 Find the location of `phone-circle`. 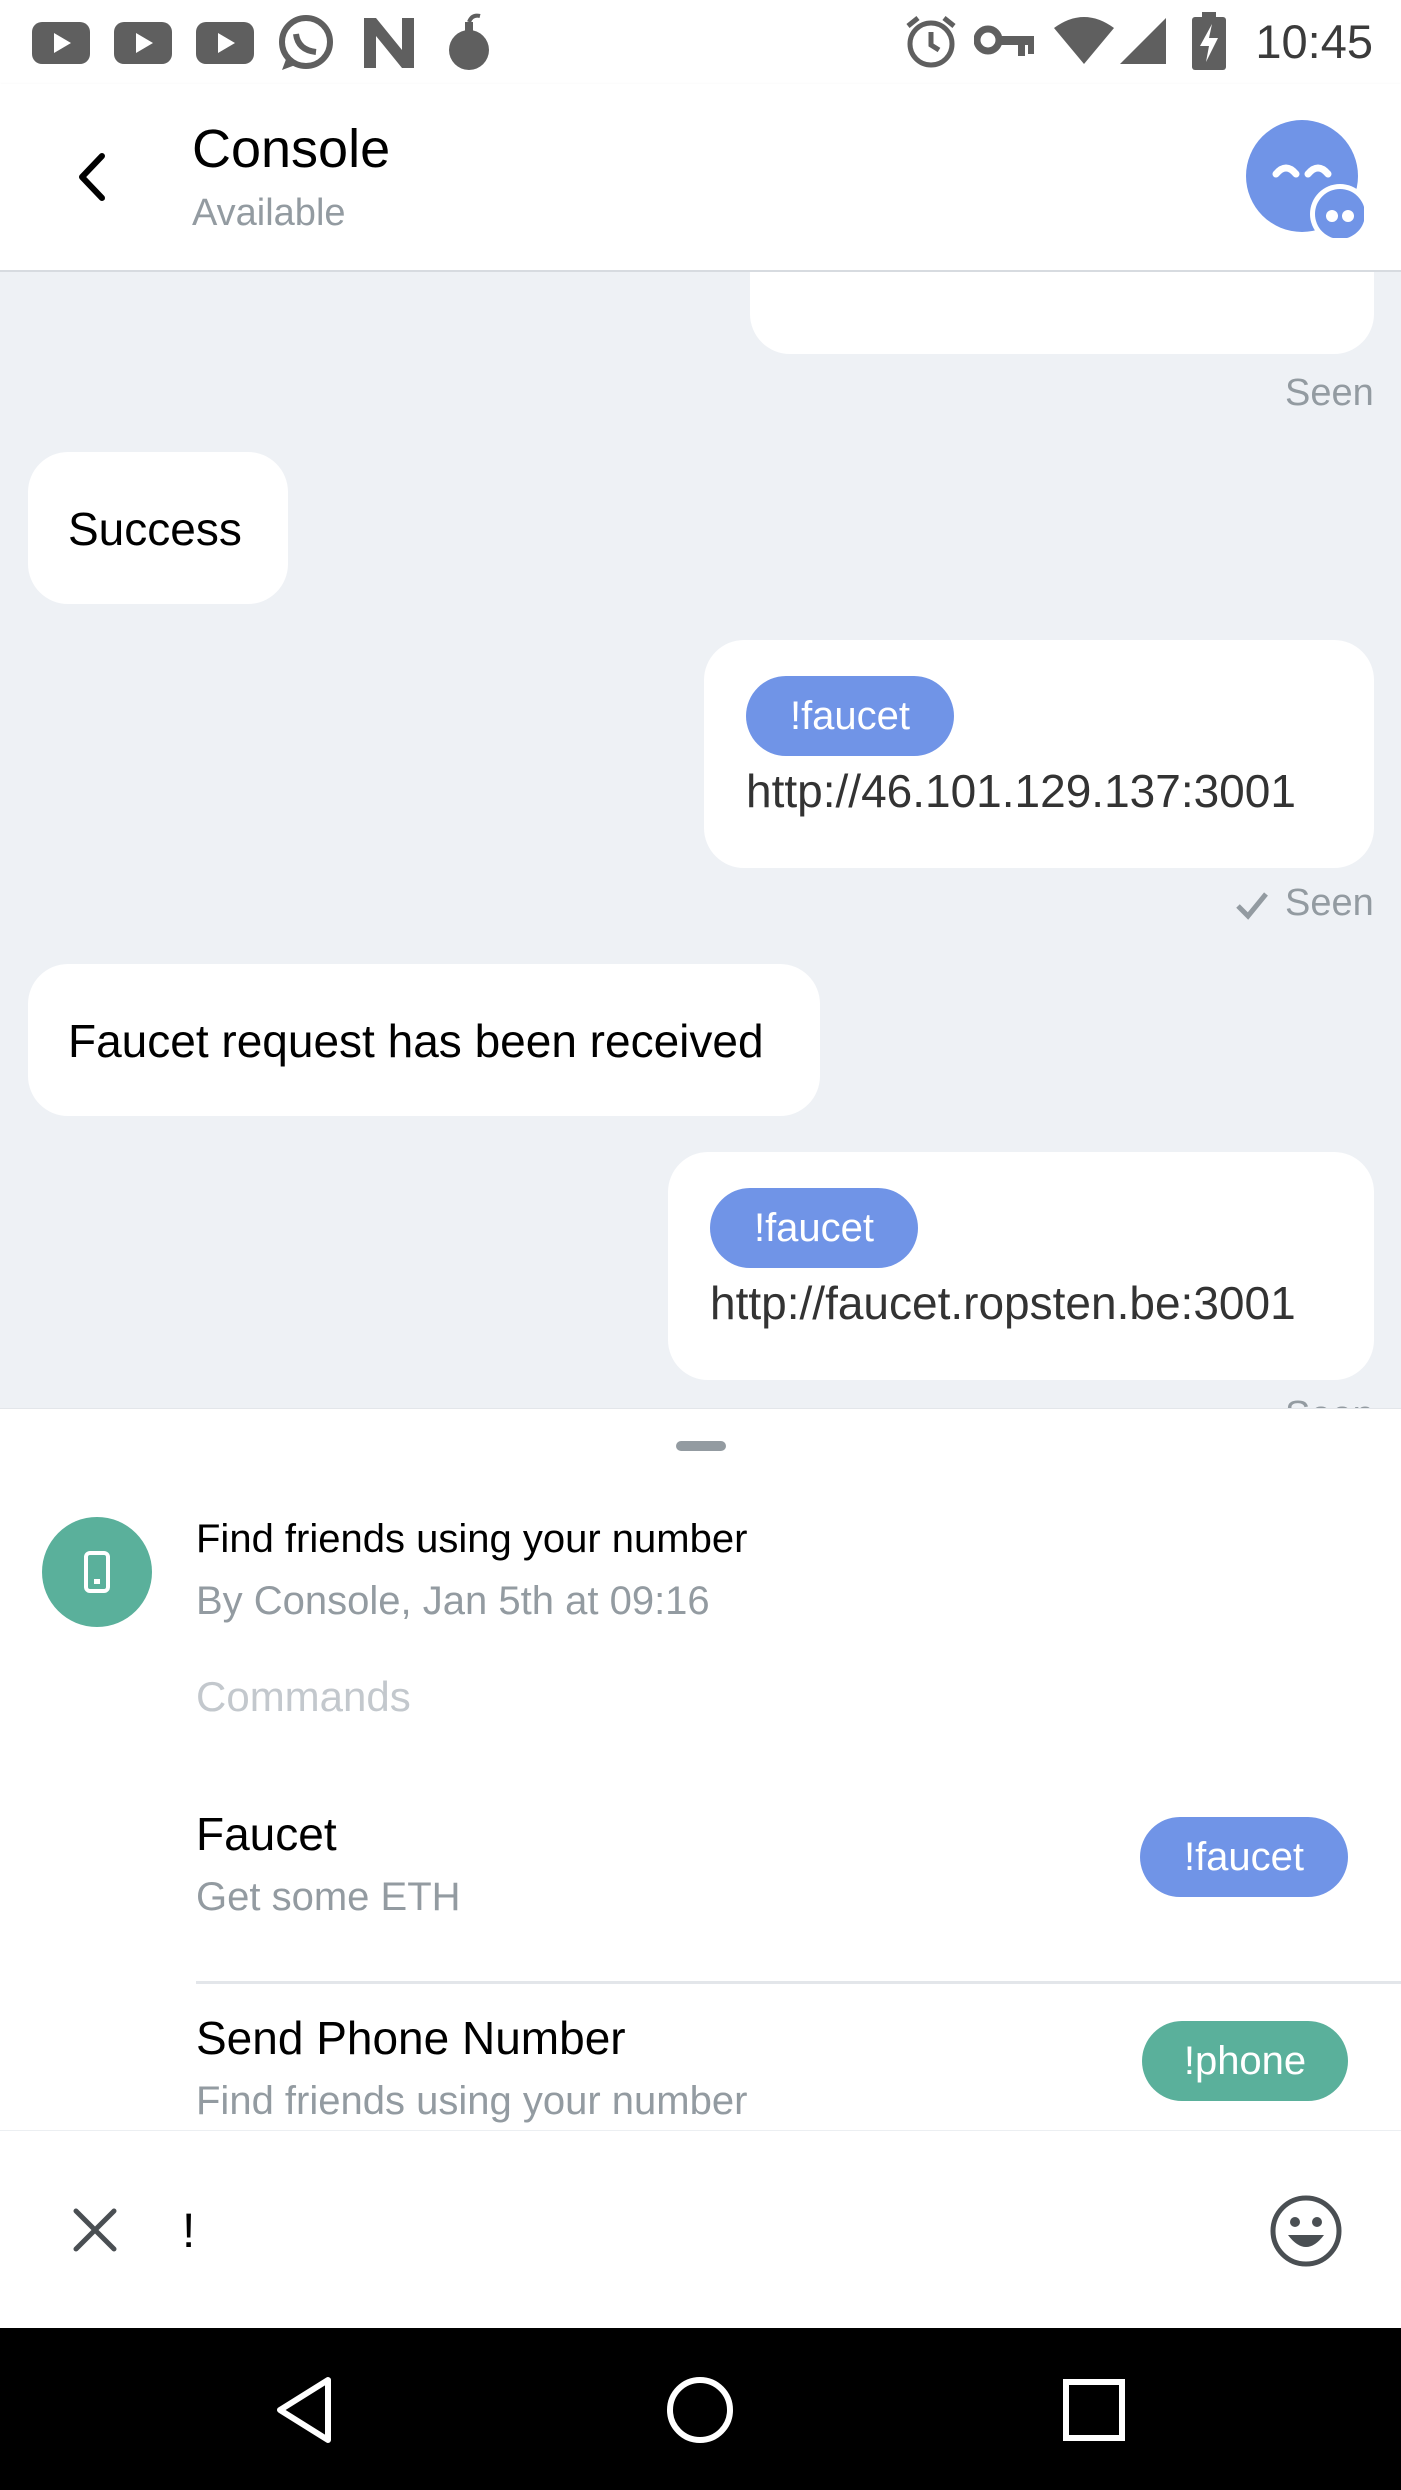

phone-circle is located at coordinates (97, 1572).